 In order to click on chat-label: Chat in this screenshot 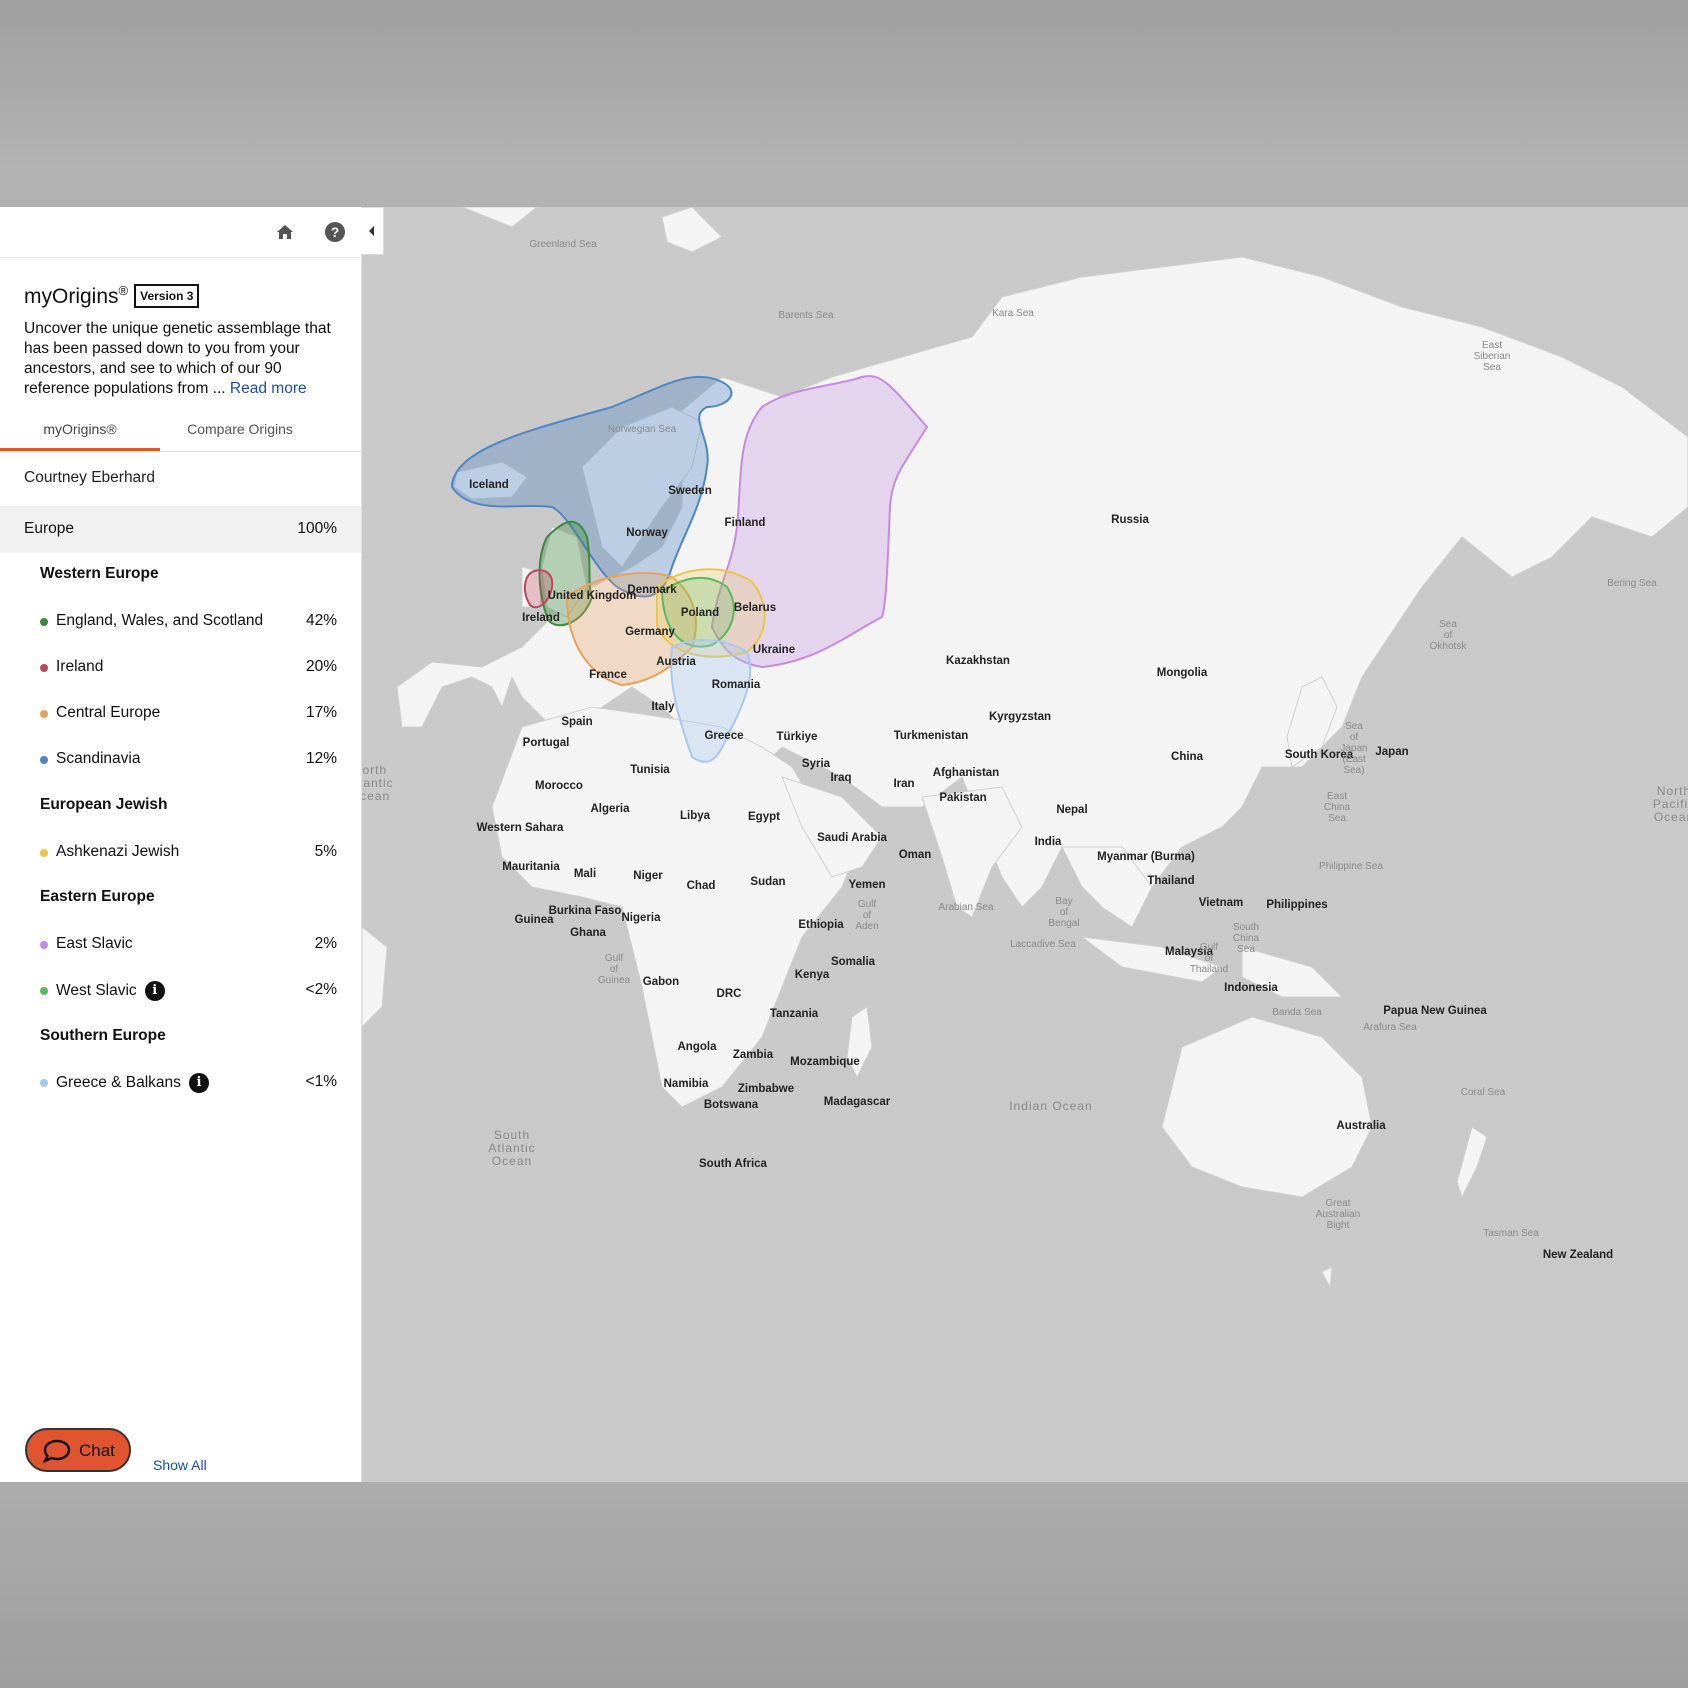, I will do `click(97, 1450)`.